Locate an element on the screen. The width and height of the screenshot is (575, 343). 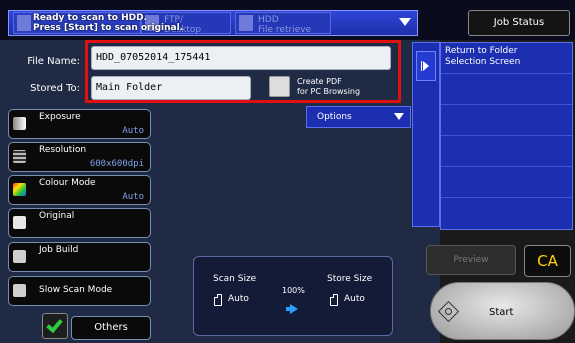
store-size-label: Store Size is located at coordinates (350, 279).